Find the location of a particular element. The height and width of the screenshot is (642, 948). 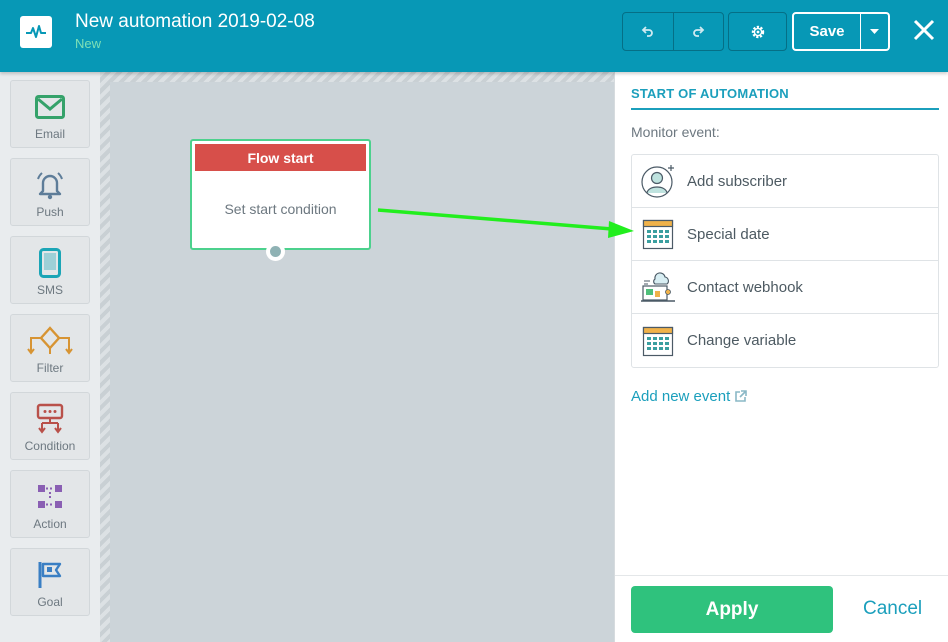

flow-start-body: Set start condition is located at coordinates (280, 209).